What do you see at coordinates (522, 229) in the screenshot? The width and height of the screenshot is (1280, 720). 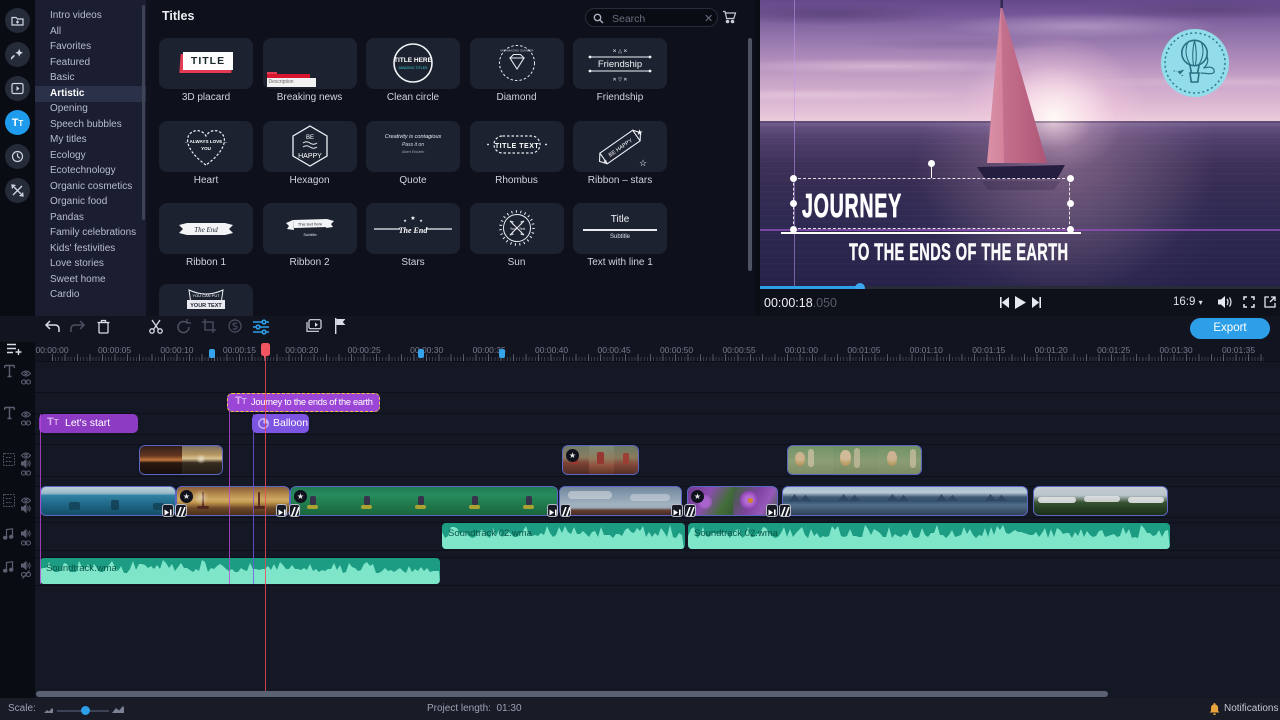 I see `svg-text: Text` at bounding box center [522, 229].